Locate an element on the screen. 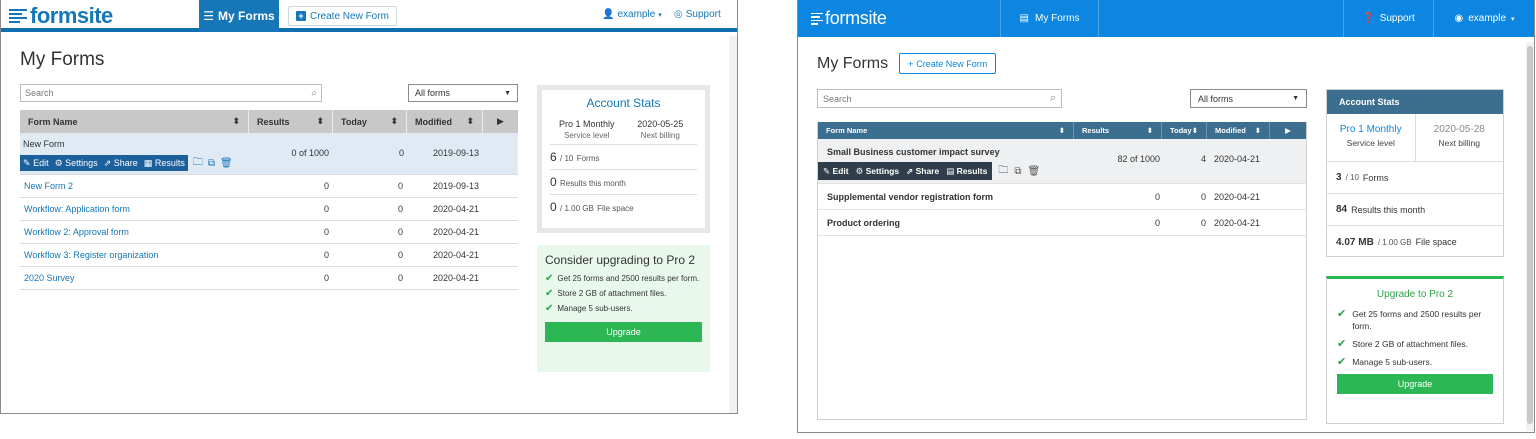 The height and width of the screenshot is (439, 1536). filter-value: All forms is located at coordinates (1216, 98).